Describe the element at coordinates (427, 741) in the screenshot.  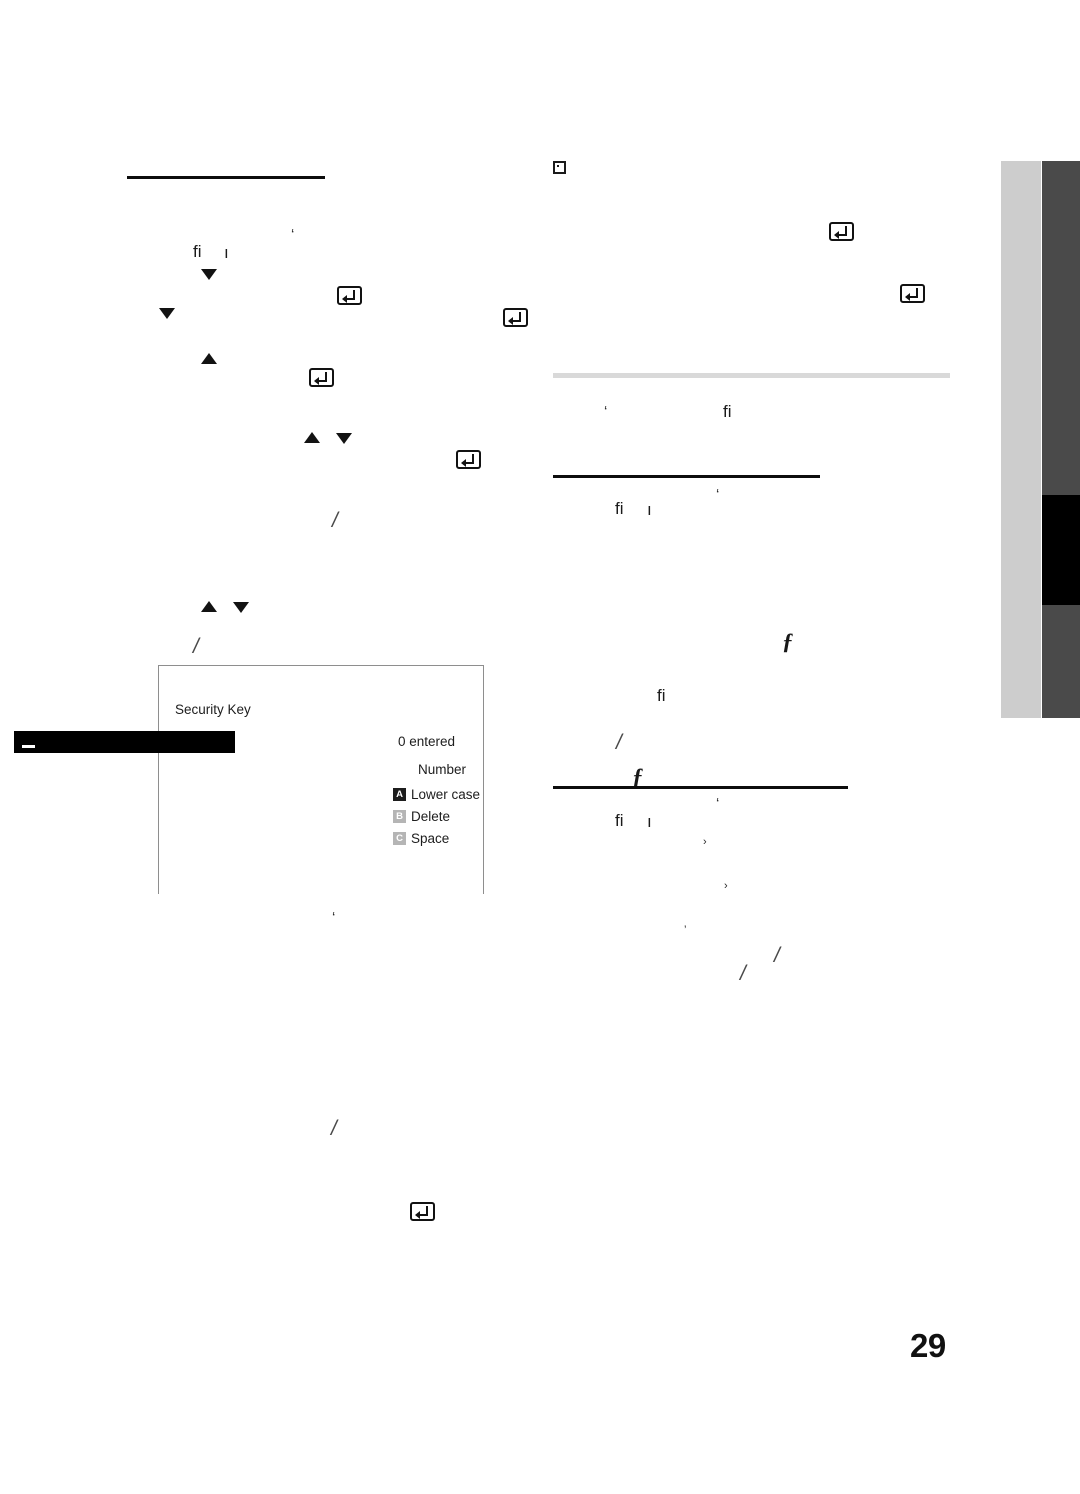
I see `entered-count-label: 0 entered` at that location.